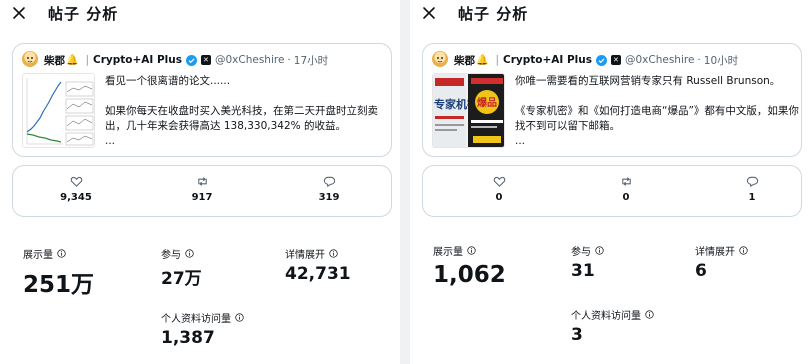 This screenshot has height=364, width=810. What do you see at coordinates (499, 189) in the screenshot?
I see `like-button: 0` at bounding box center [499, 189].